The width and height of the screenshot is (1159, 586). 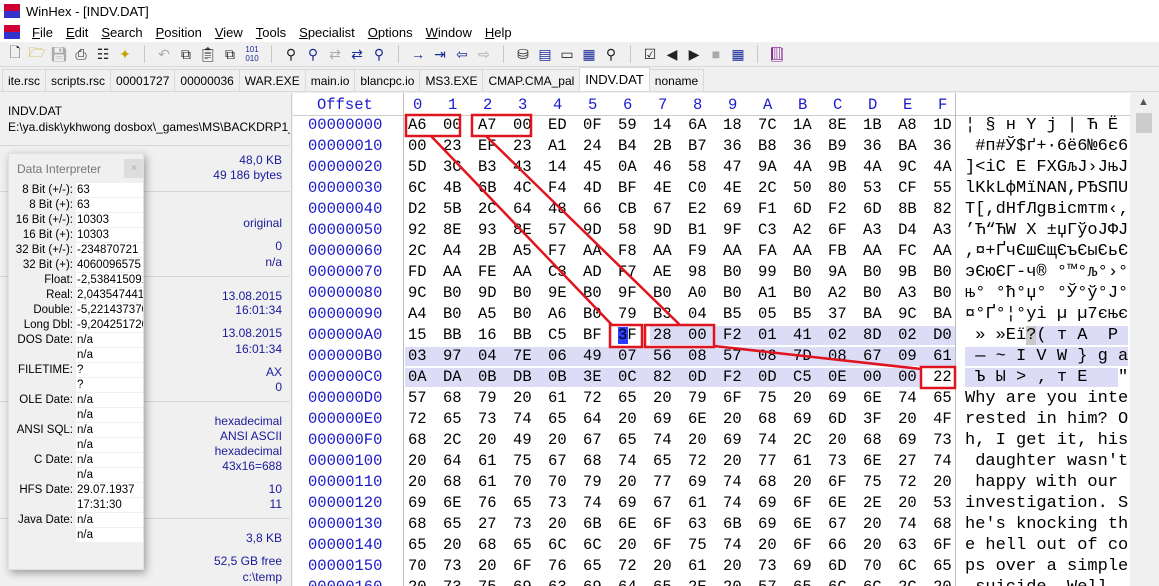 I want to click on tab-scripts-rsc: scripts.rsc, so click(x=78, y=80).